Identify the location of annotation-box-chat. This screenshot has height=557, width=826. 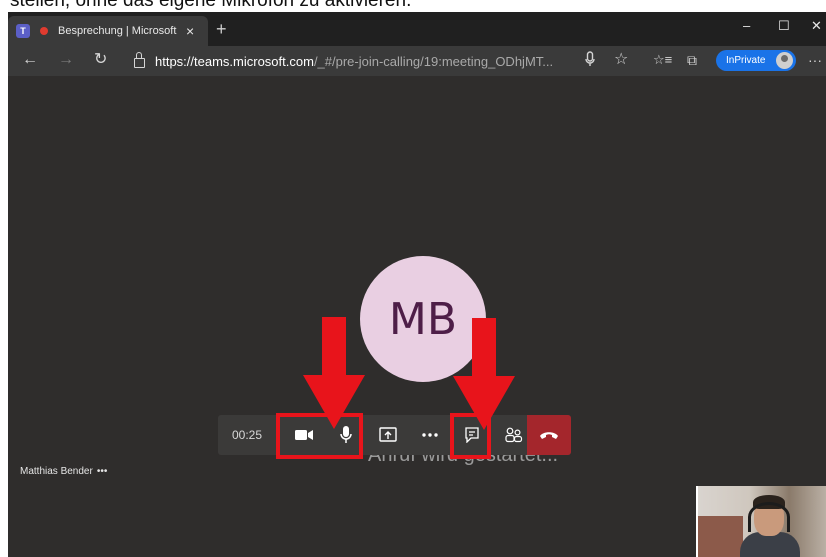
(470, 436).